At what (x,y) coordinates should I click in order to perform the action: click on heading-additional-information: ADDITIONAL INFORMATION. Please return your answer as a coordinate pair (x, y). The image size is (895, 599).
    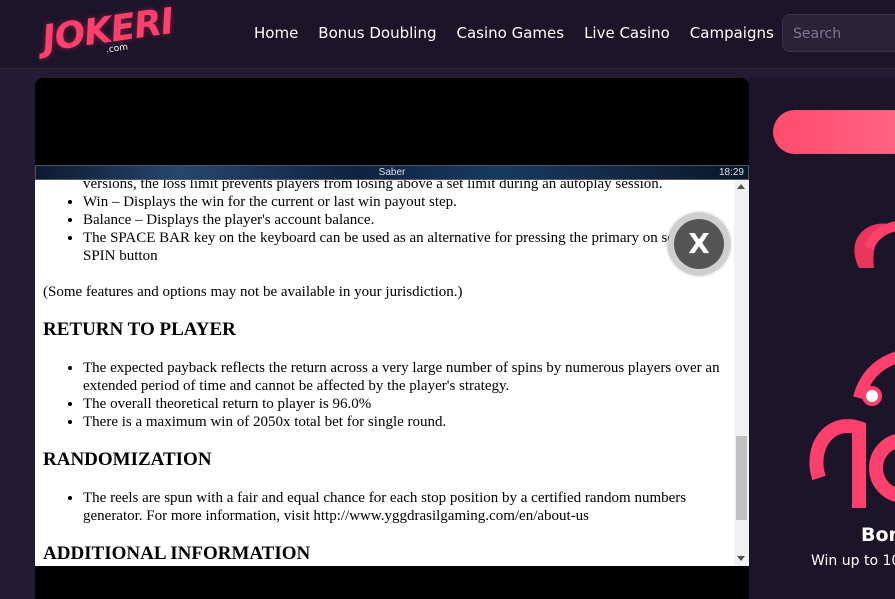
    Looking at the image, I should click on (177, 553).